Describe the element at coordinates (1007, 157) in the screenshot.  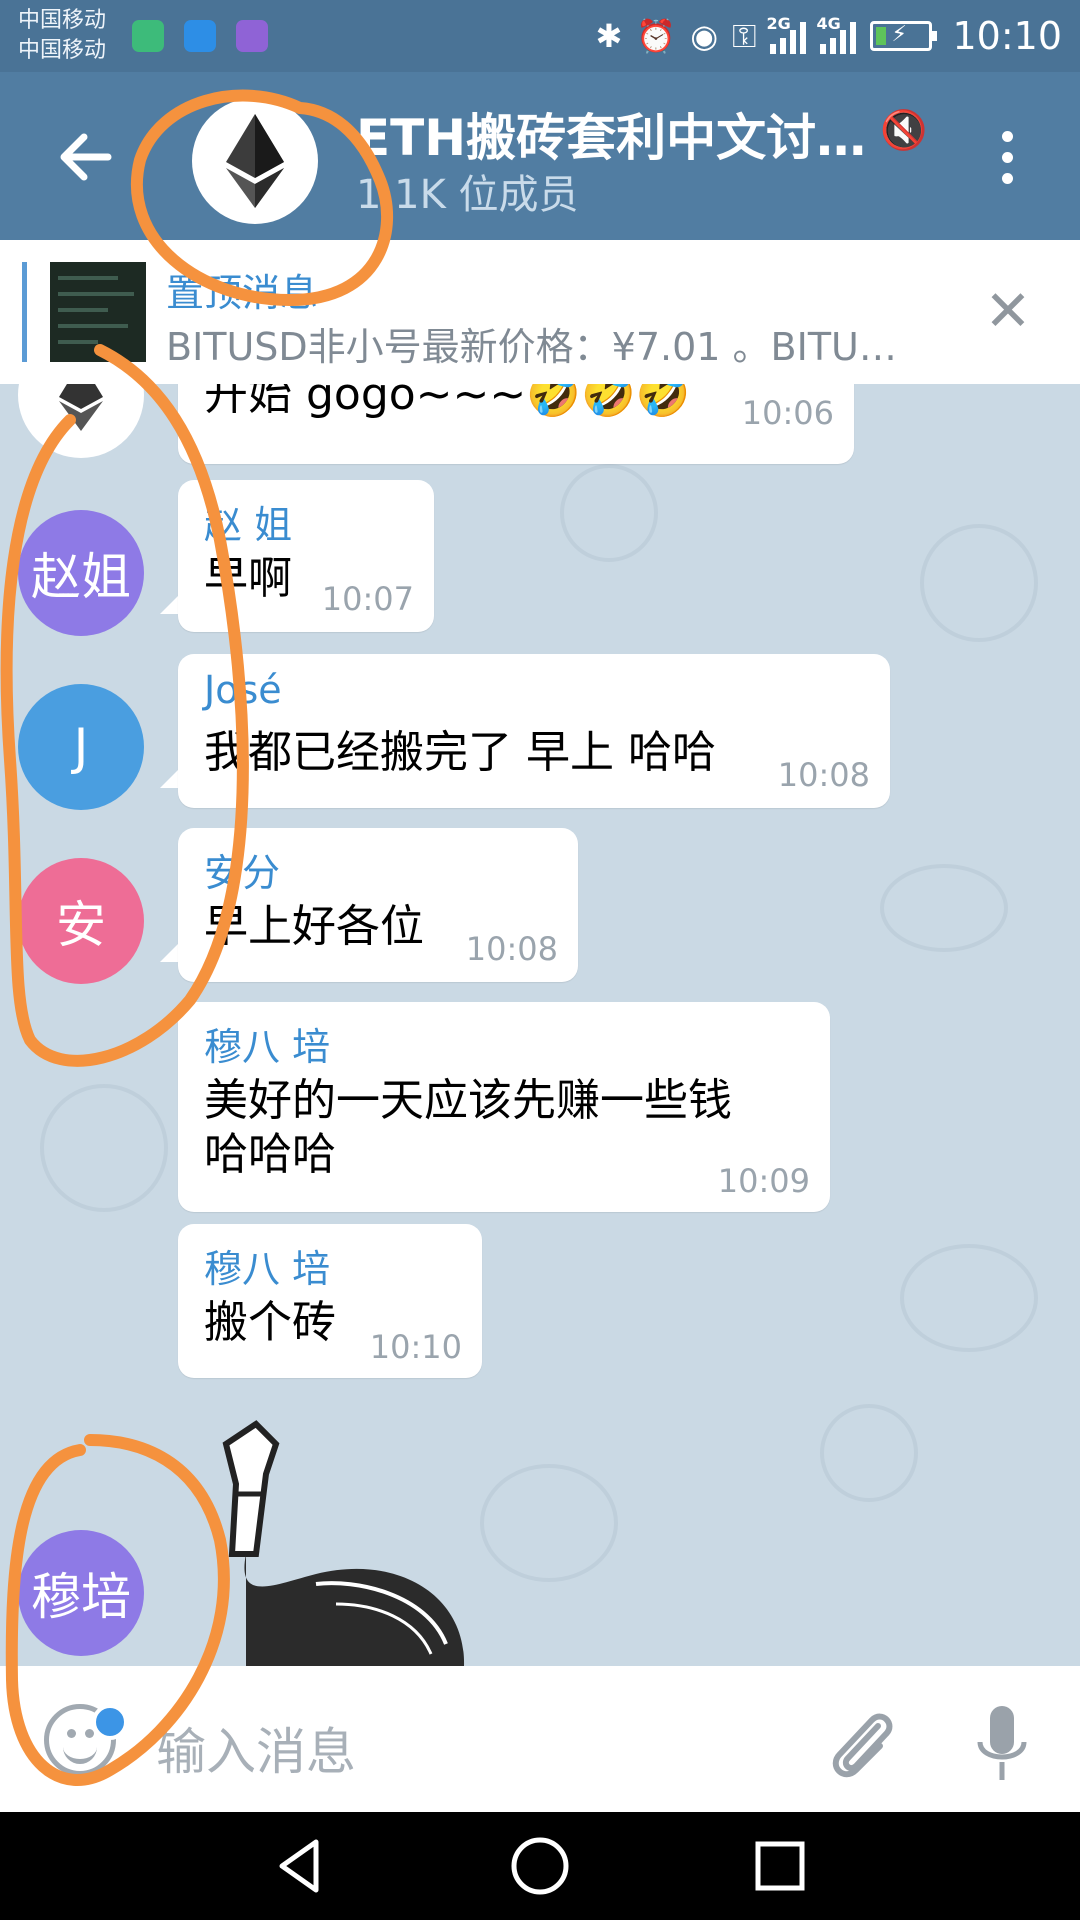
I see `more-vert-icon` at that location.